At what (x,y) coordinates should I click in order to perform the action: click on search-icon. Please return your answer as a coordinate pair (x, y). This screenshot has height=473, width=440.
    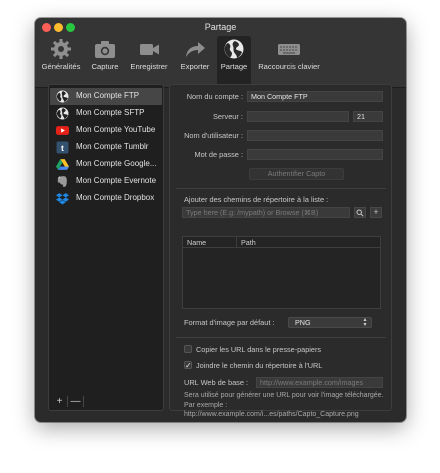
    Looking at the image, I should click on (360, 213).